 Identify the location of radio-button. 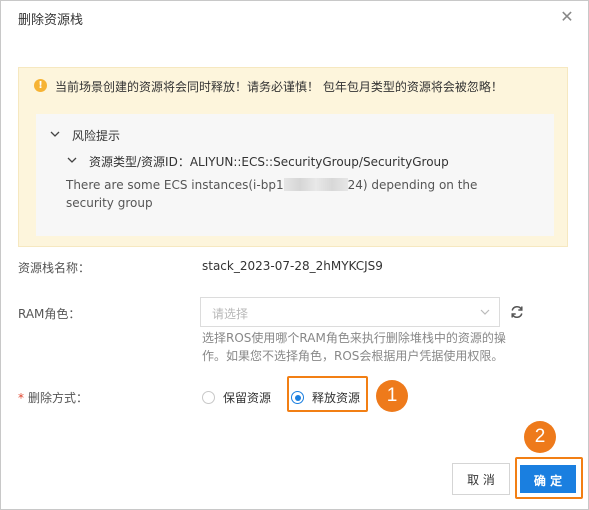
(208, 397).